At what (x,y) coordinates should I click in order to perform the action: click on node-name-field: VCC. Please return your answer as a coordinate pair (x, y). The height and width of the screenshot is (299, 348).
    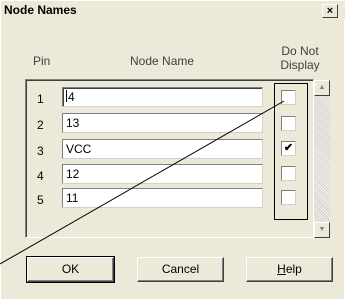
    Looking at the image, I should click on (162, 149).